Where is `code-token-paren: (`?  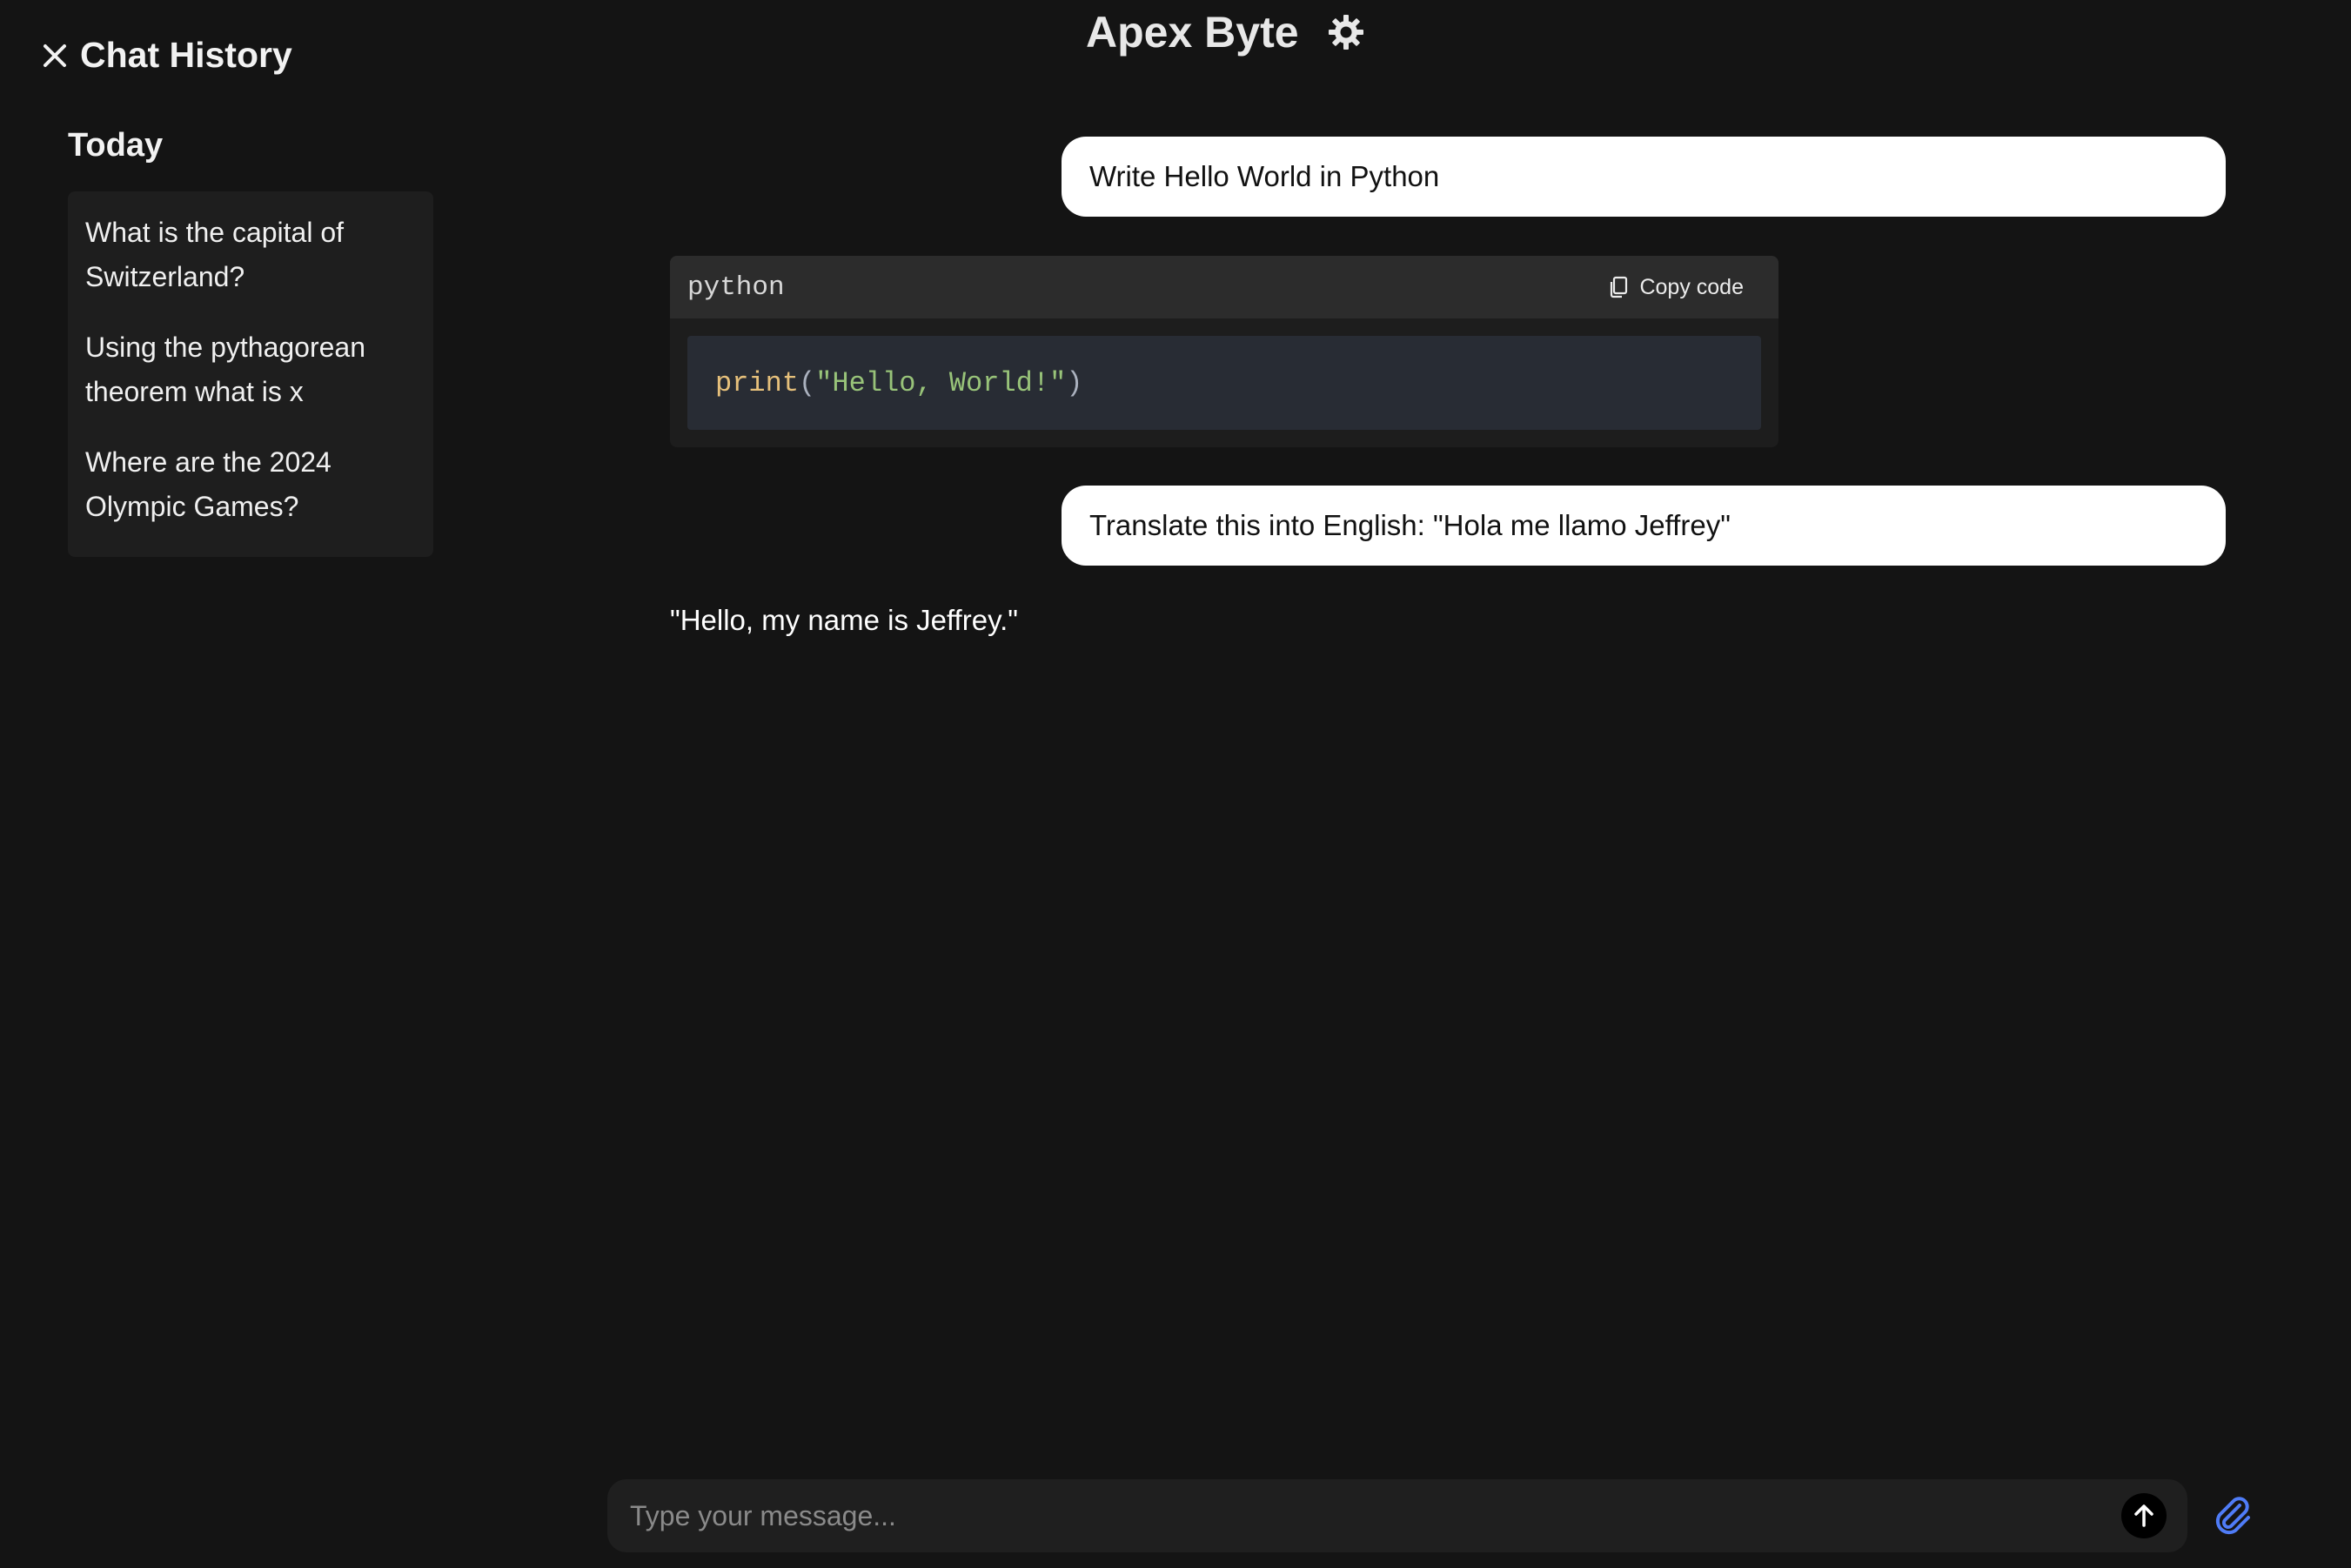 code-token-paren: ( is located at coordinates (807, 382).